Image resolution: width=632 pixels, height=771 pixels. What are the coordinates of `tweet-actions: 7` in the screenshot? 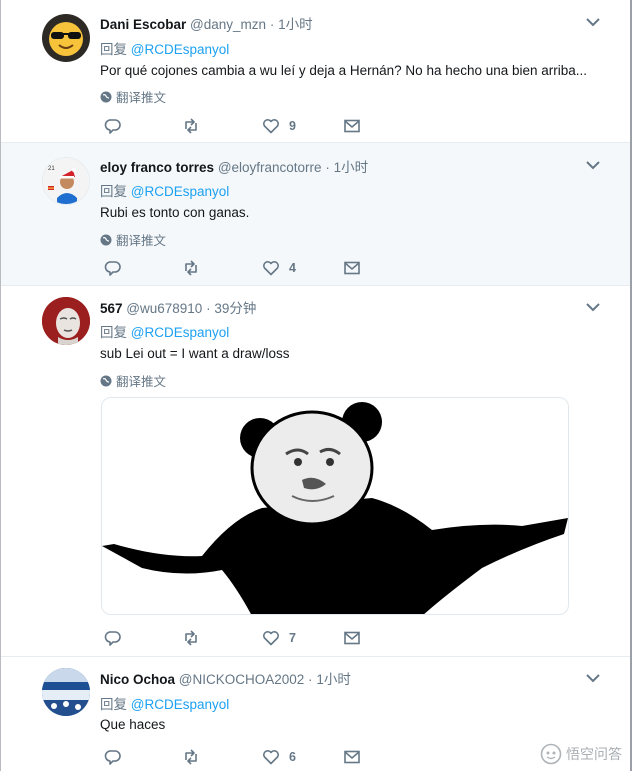 It's located at (244, 638).